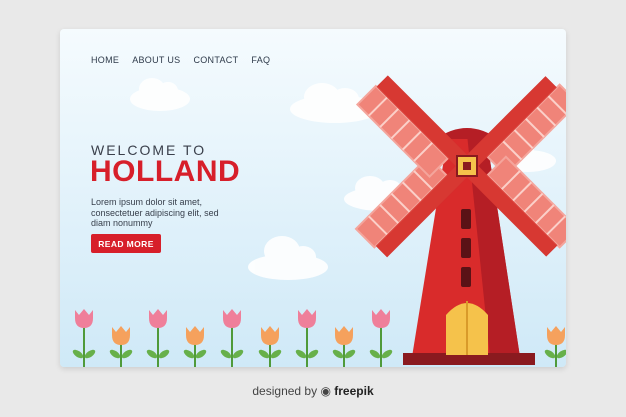 This screenshot has height=417, width=626. Describe the element at coordinates (325, 391) in the screenshot. I see `freepik-logo-icon: ◉` at that location.